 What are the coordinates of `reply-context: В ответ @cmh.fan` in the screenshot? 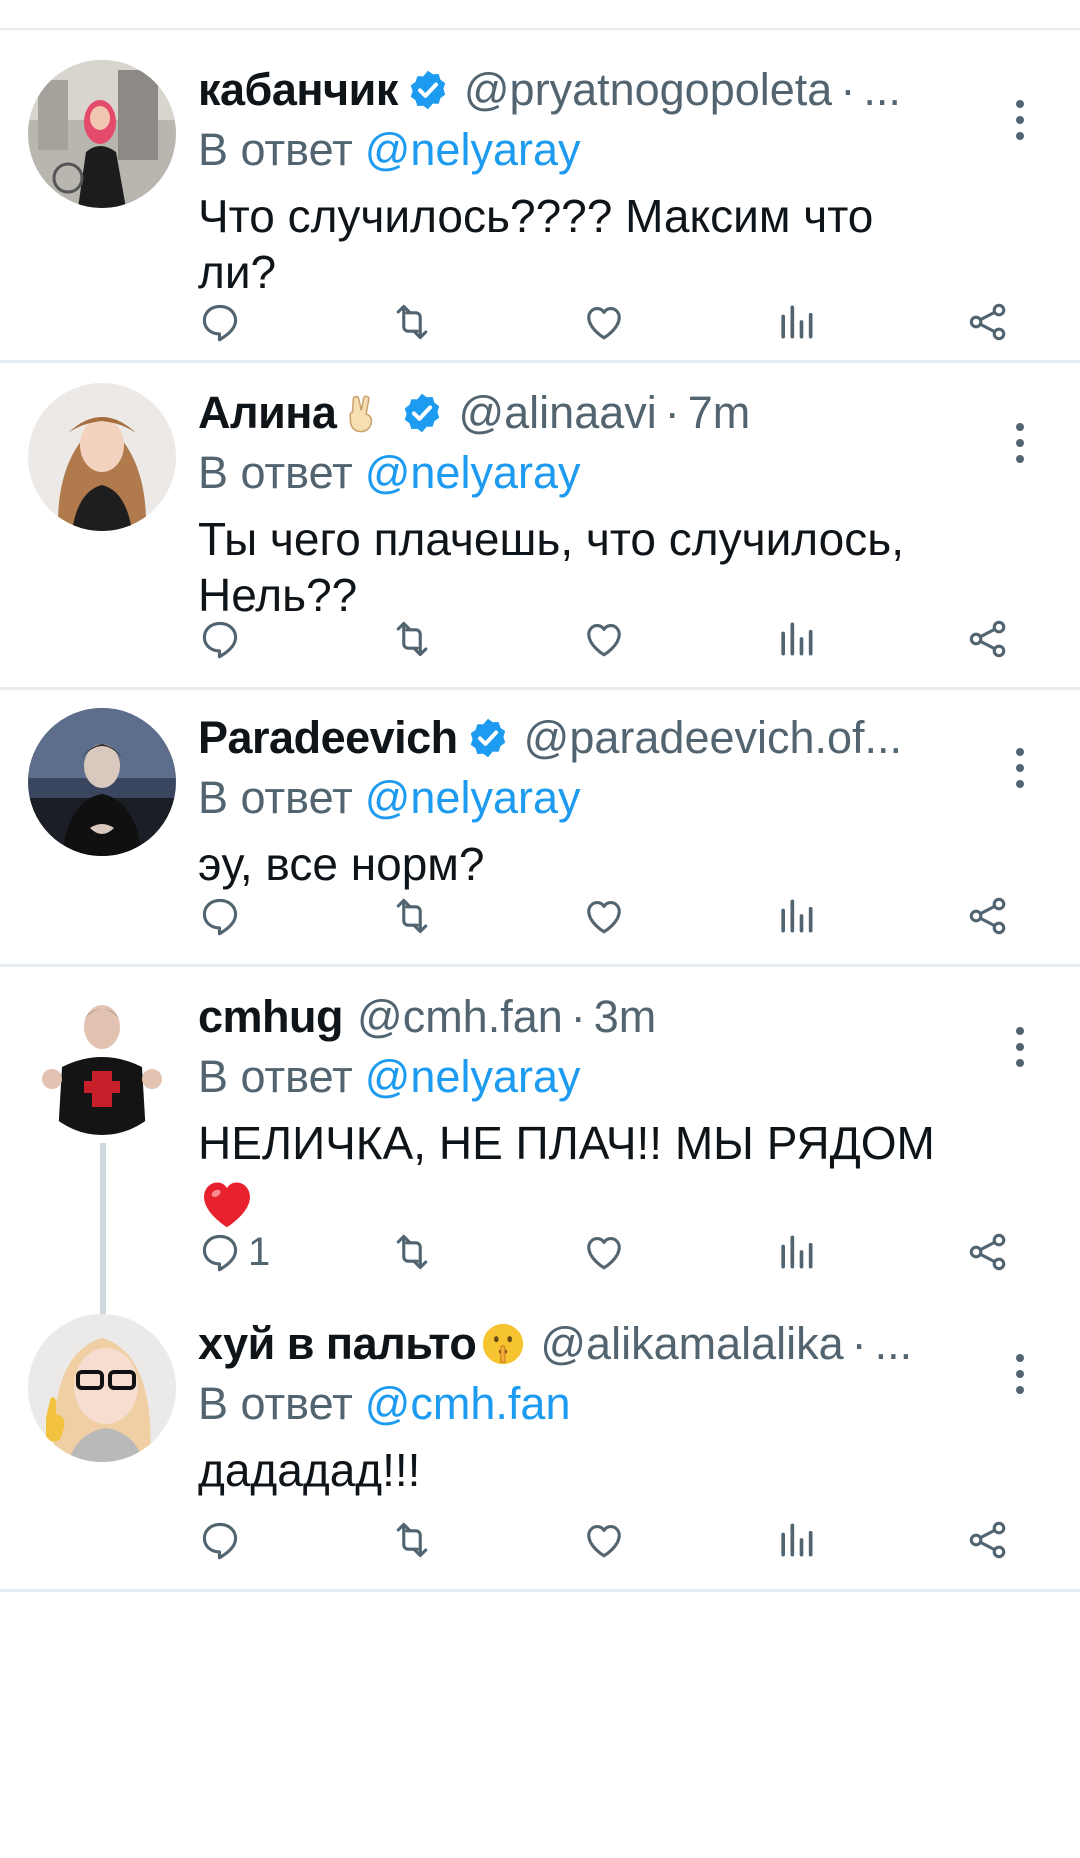 It's located at (609, 1404).